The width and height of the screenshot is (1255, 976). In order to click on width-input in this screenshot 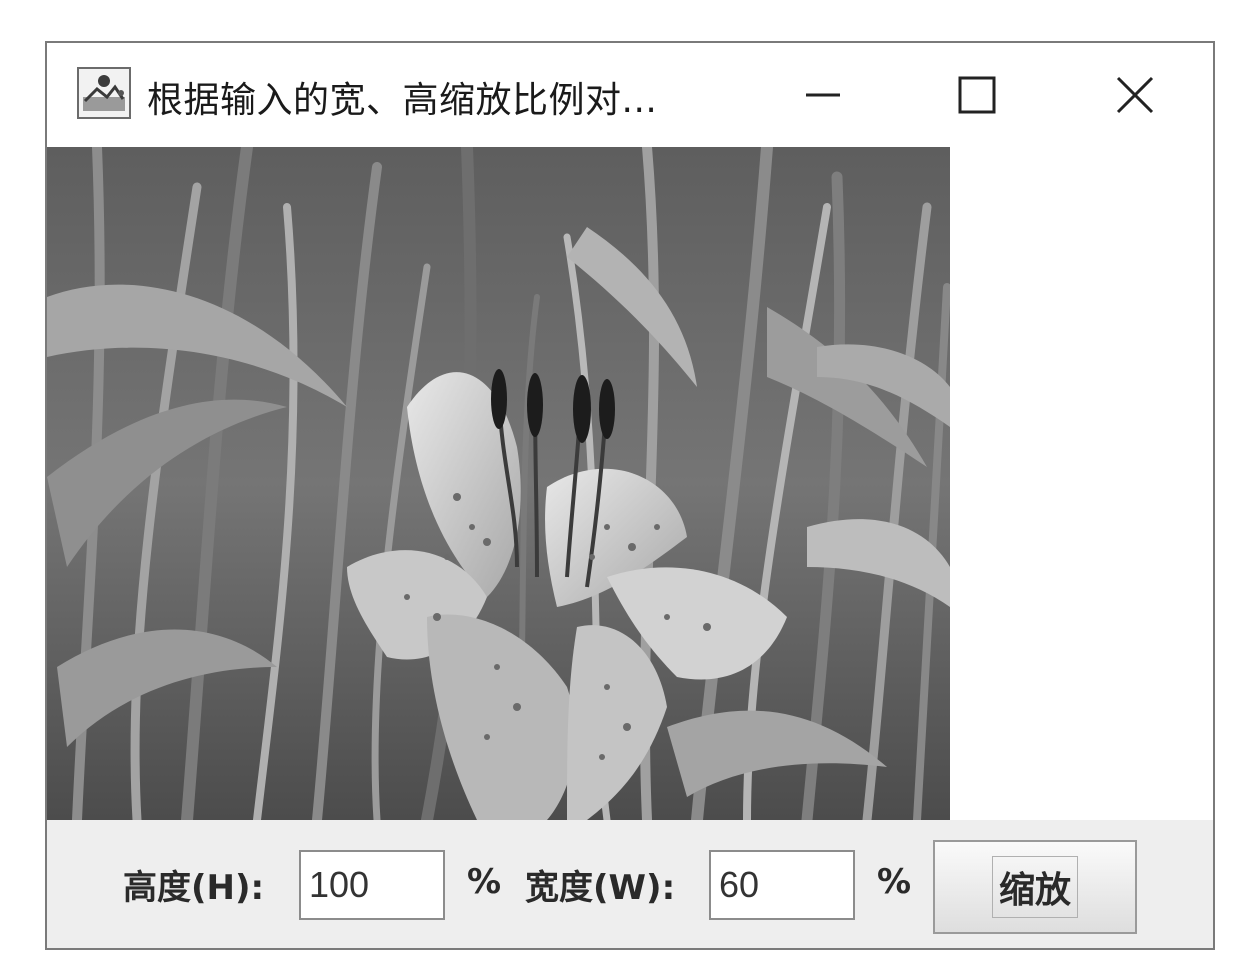, I will do `click(782, 885)`.